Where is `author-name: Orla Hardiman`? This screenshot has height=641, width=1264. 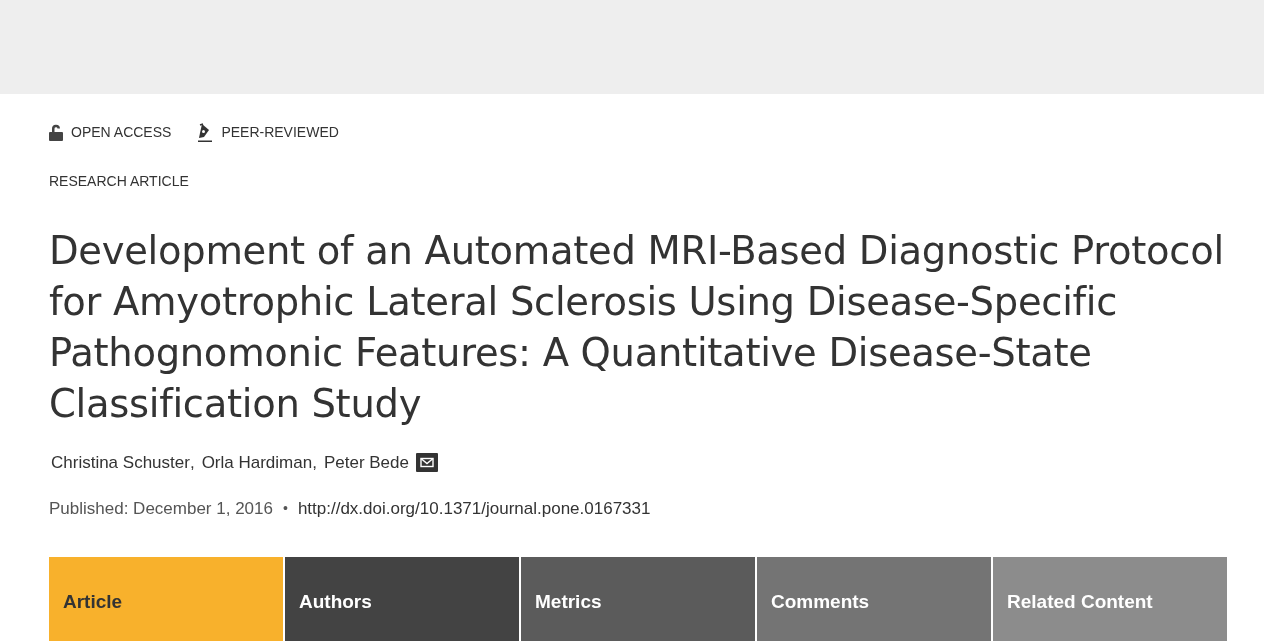 author-name: Orla Hardiman is located at coordinates (257, 463).